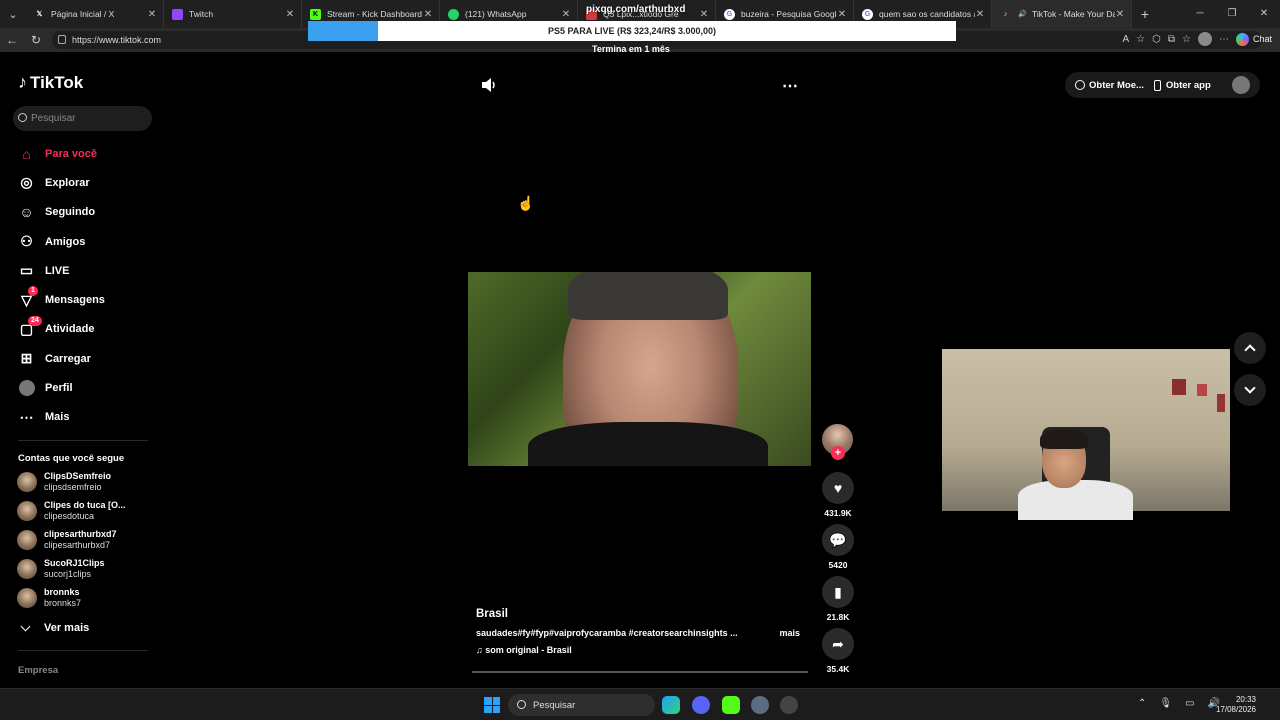  Describe the element at coordinates (54, 627) in the screenshot. I see `see-more-button: Ver mais` at that location.